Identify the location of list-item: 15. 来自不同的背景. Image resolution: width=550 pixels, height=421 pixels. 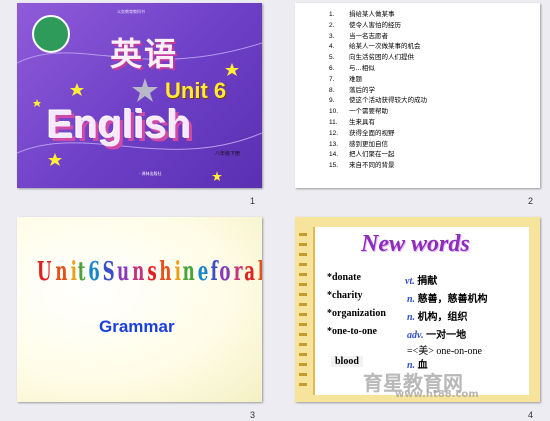
(362, 165).